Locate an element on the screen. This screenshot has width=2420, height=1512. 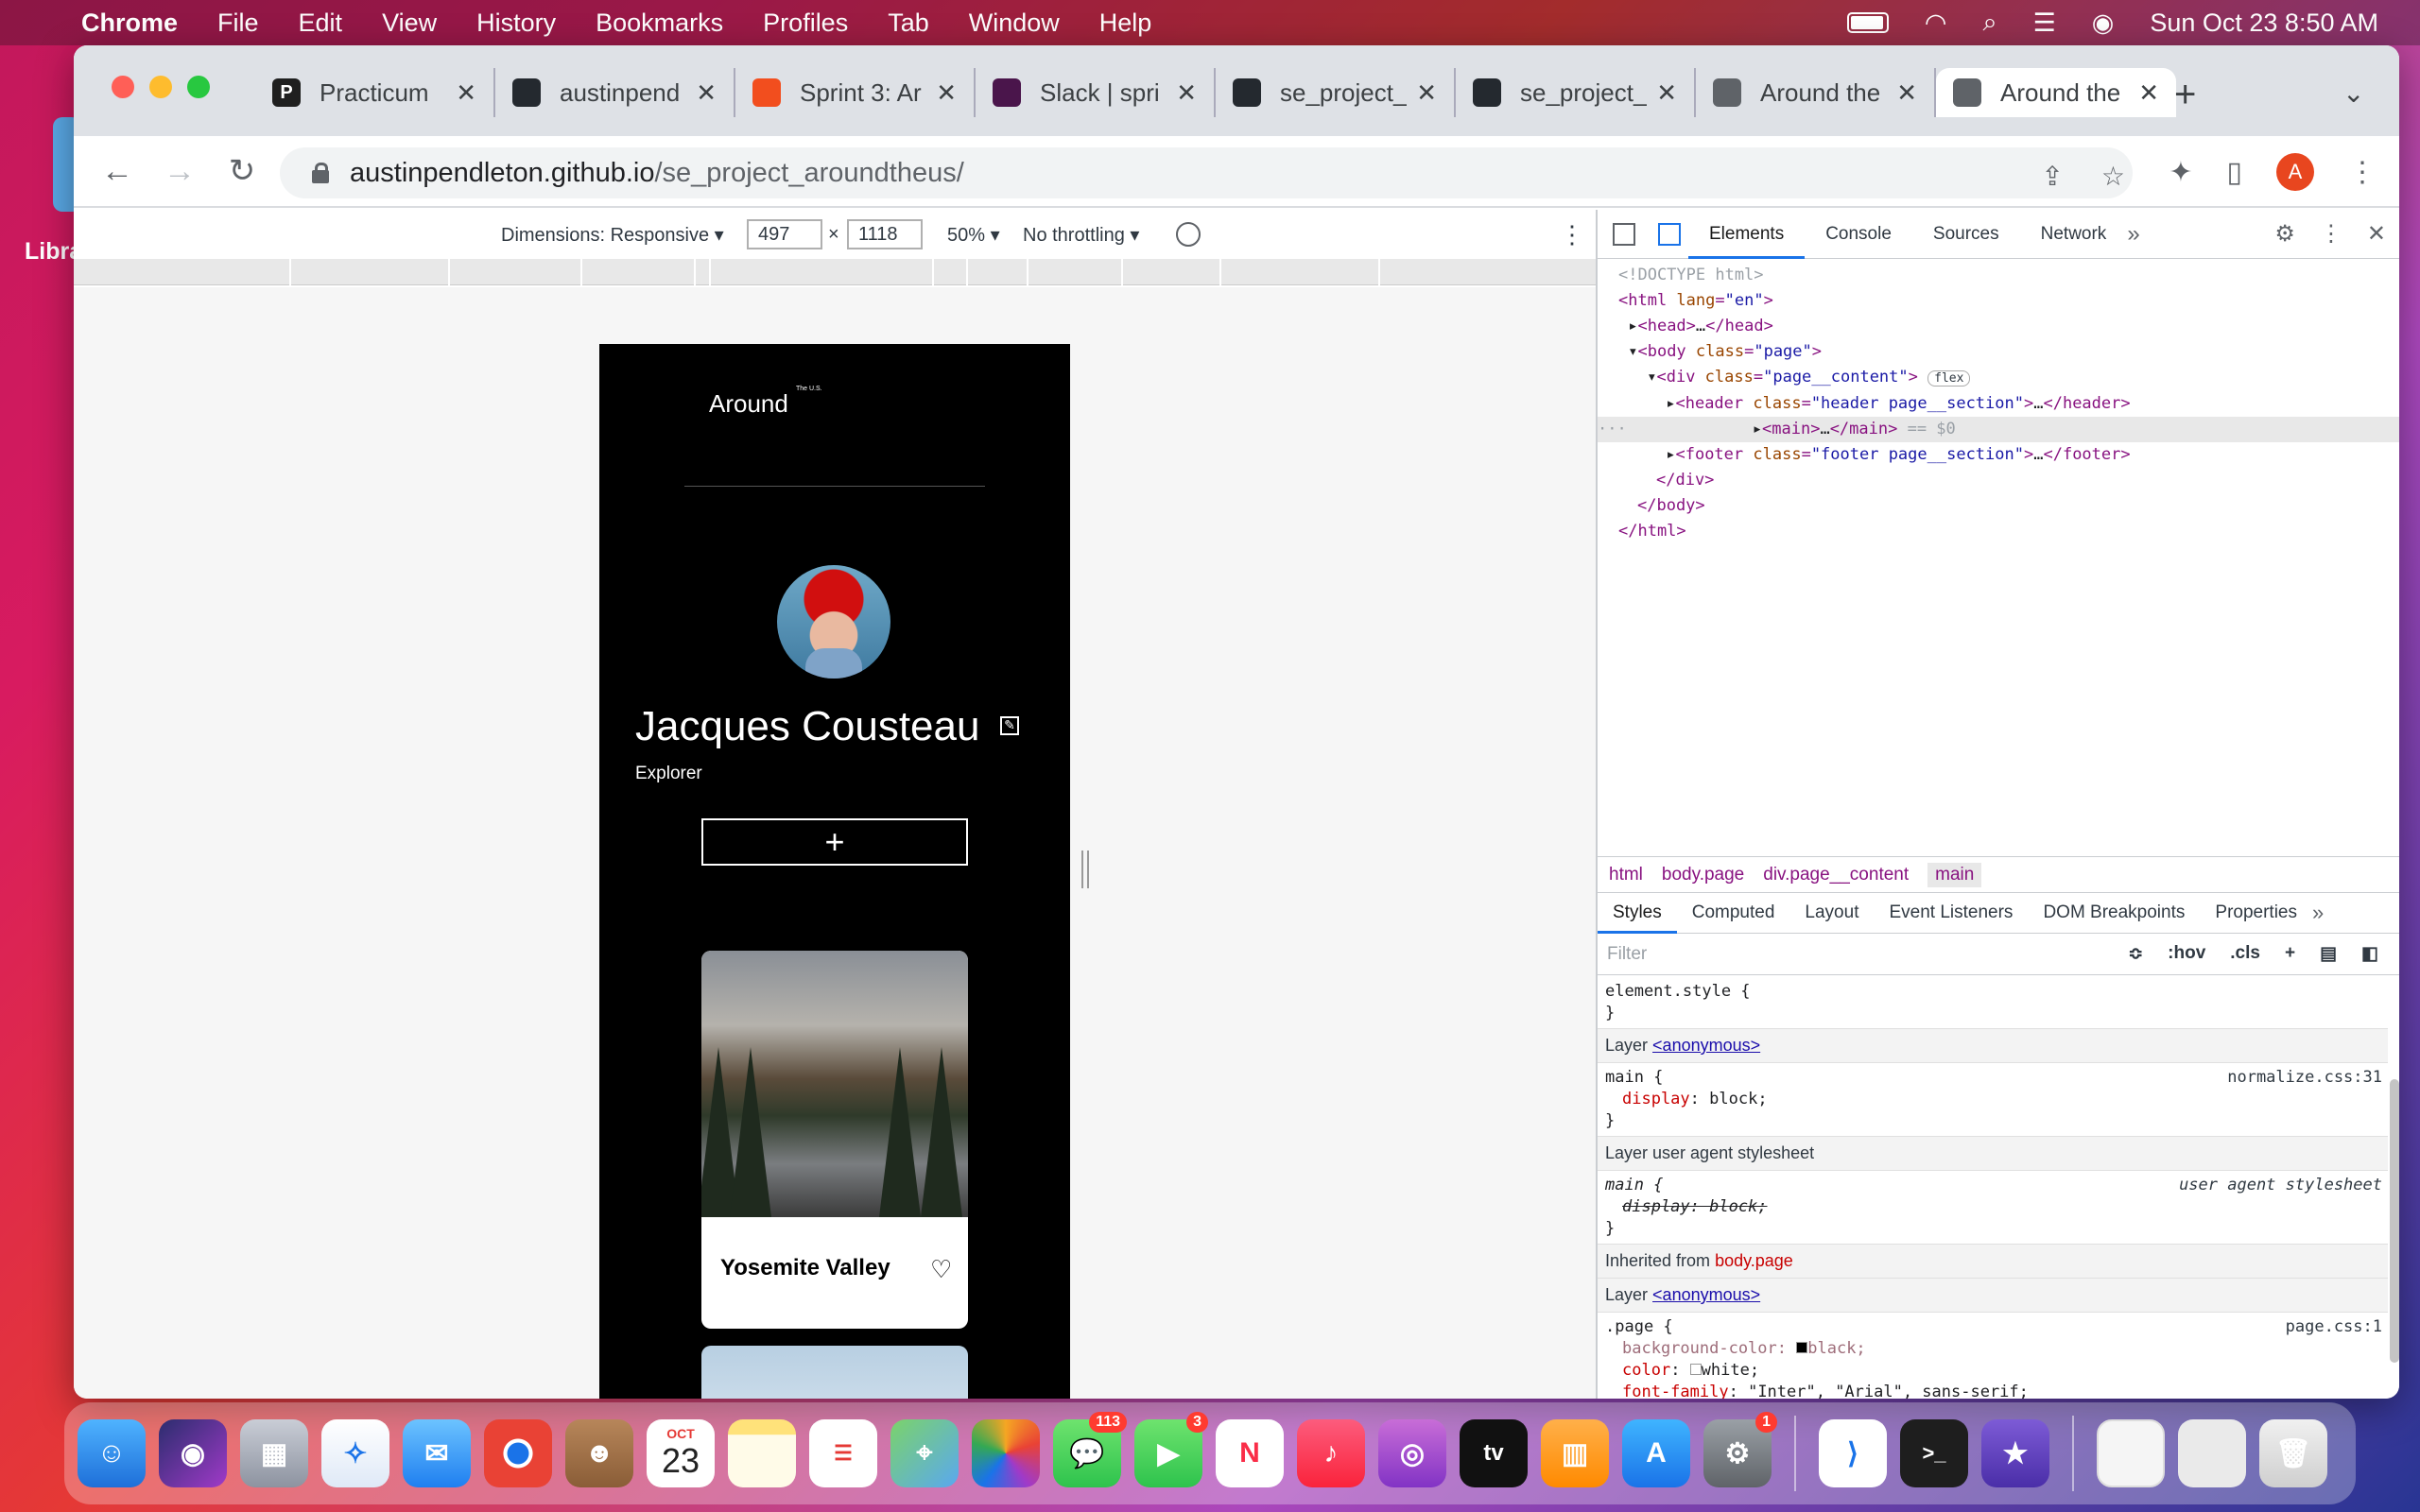
imovie-icon: ★ is located at coordinates (2015, 1453).